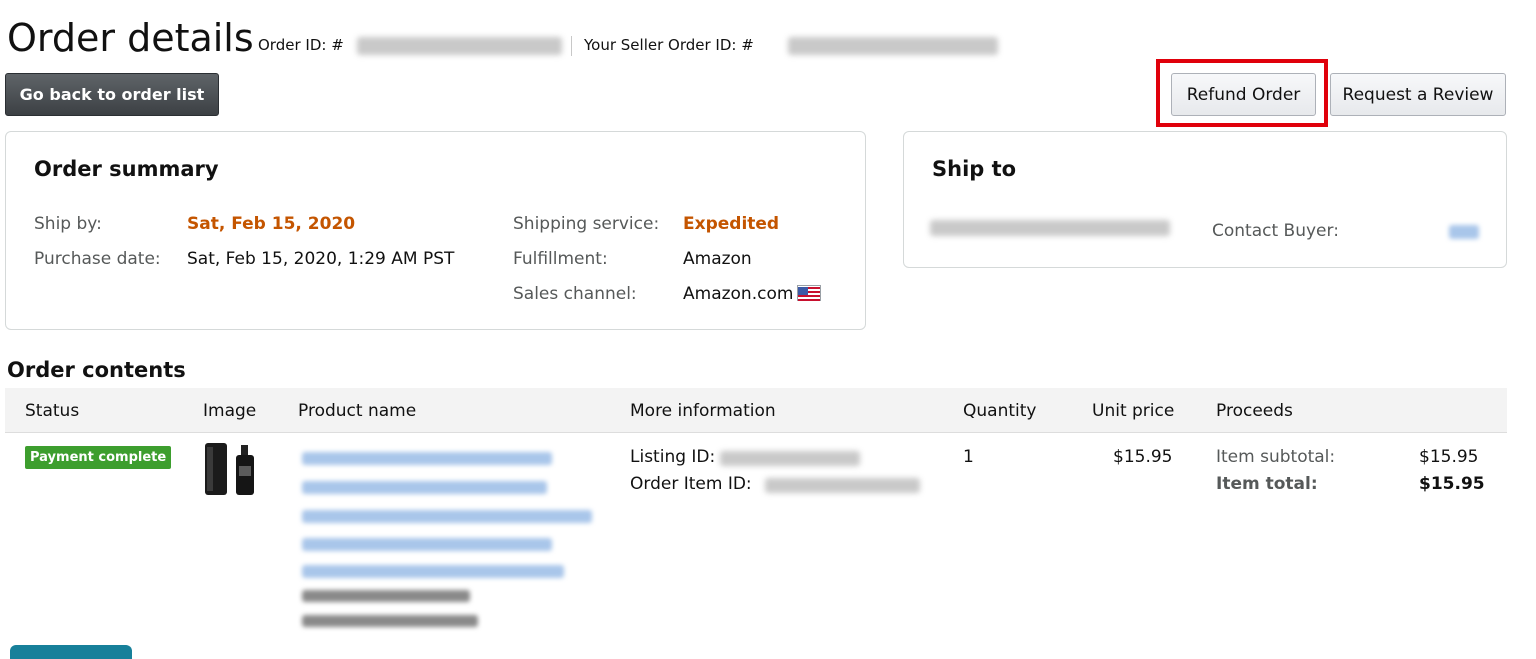  I want to click on shipping-service-label: Shipping service:, so click(586, 224).